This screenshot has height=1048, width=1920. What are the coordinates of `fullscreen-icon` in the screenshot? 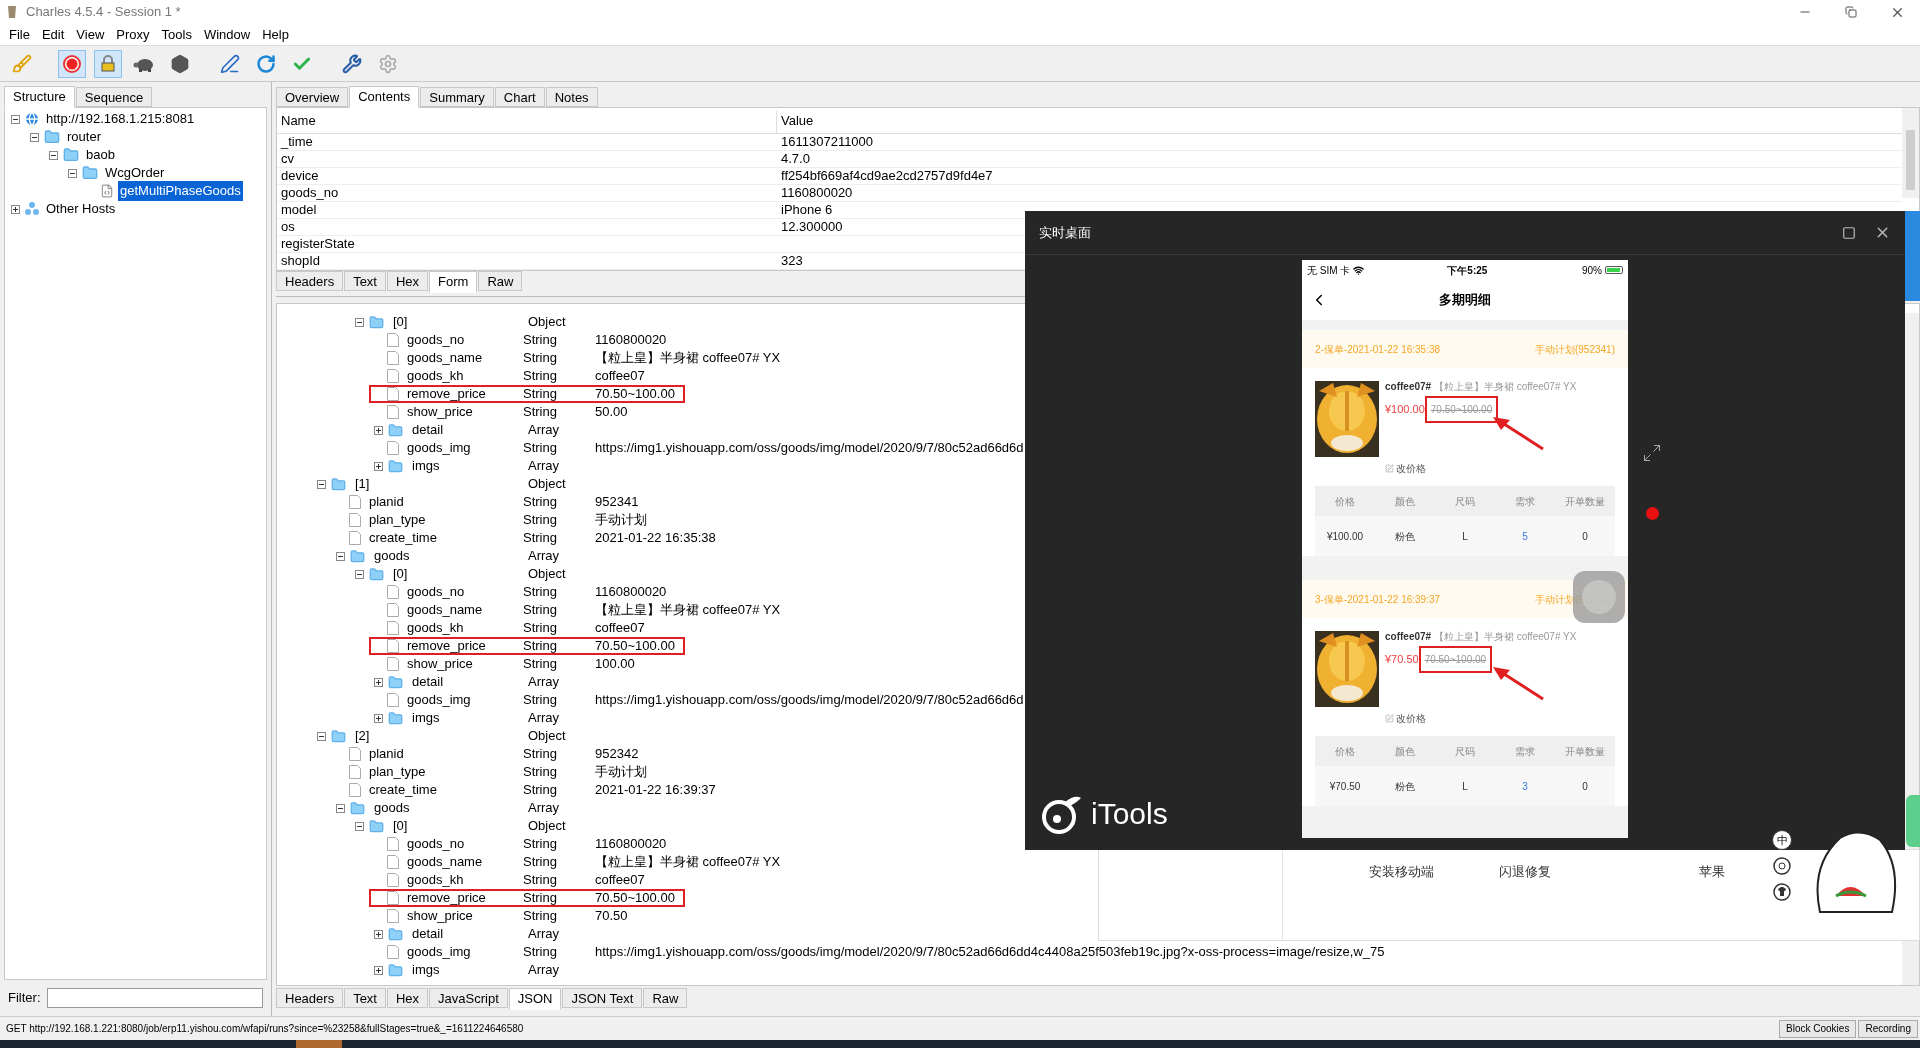 It's located at (1652, 453).